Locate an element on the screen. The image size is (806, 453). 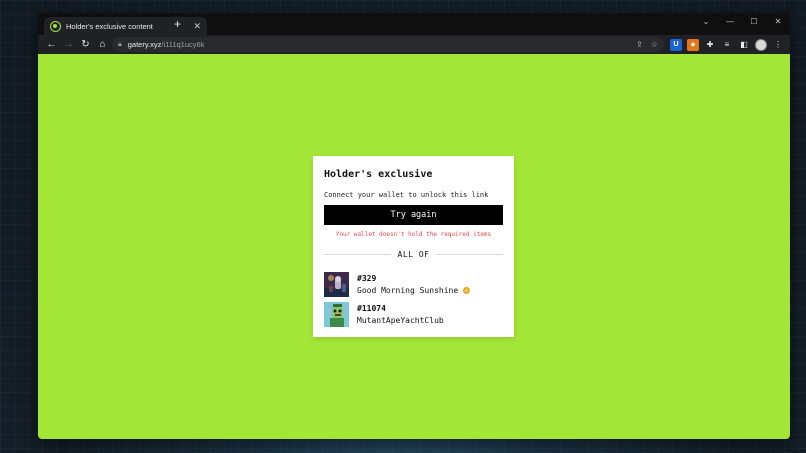
extensions-bar: U ◆ ✚ ≡ ◧ ⋮ is located at coordinates (727, 44).